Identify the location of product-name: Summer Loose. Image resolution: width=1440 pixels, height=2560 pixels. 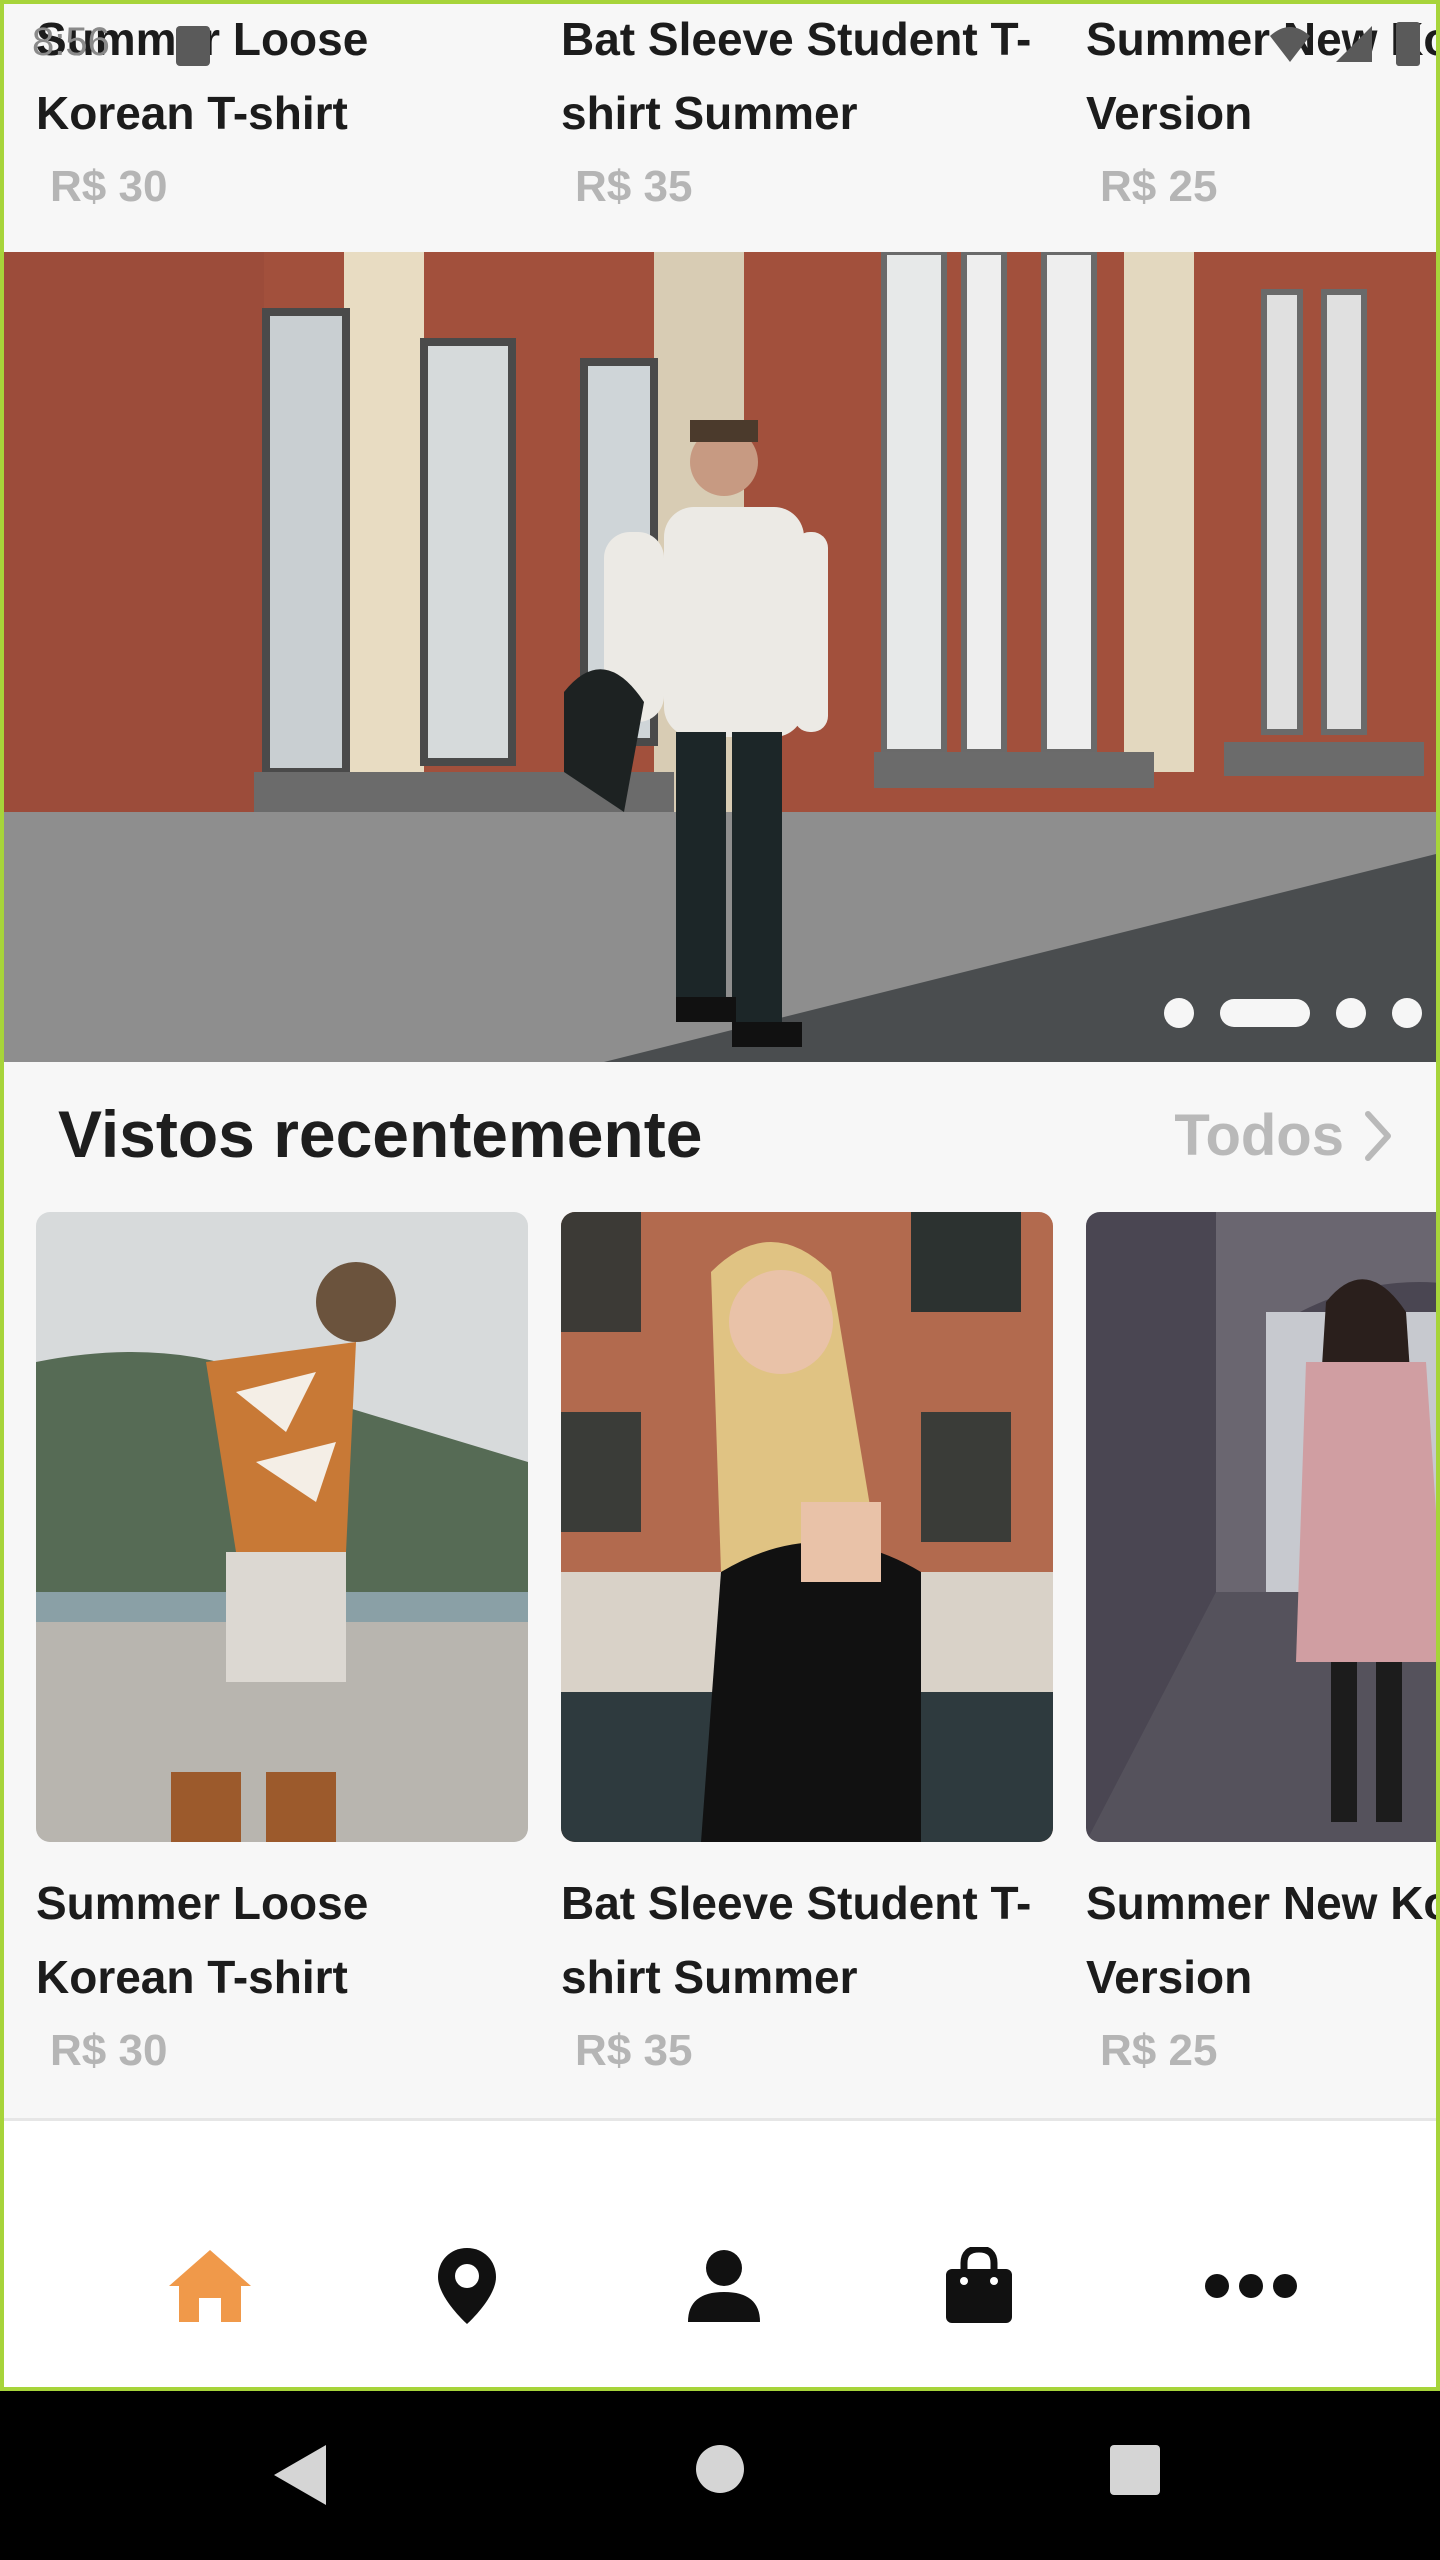
(202, 1903).